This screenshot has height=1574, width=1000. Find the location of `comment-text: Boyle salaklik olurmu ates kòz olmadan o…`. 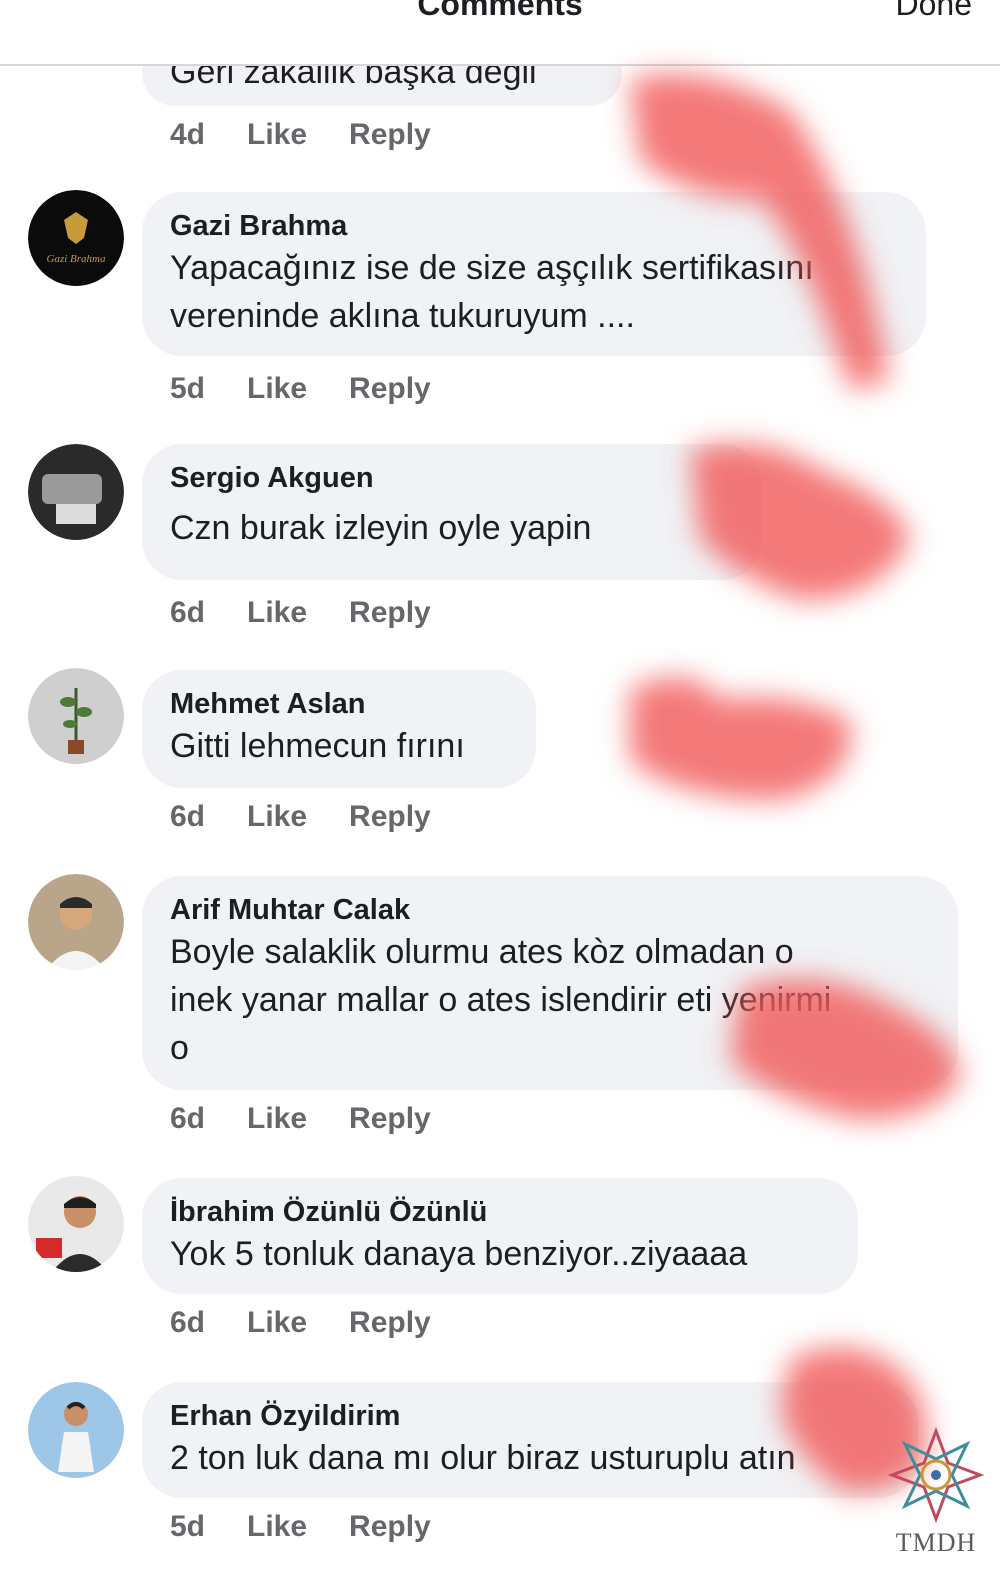

comment-text: Boyle salaklik olurmu ates kòz olmadan o… is located at coordinates (501, 1000).